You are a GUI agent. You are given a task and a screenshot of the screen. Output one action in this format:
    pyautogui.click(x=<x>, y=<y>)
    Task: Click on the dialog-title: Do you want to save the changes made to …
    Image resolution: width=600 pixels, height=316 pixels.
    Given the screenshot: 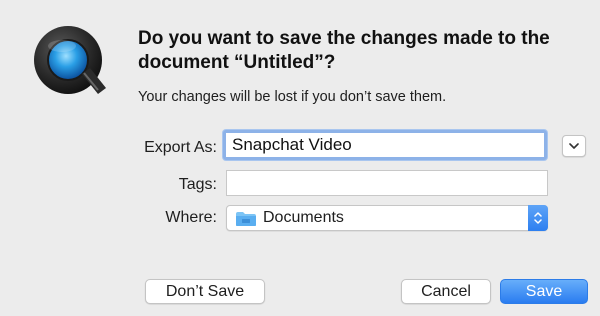 What is the action you would take?
    pyautogui.click(x=344, y=50)
    